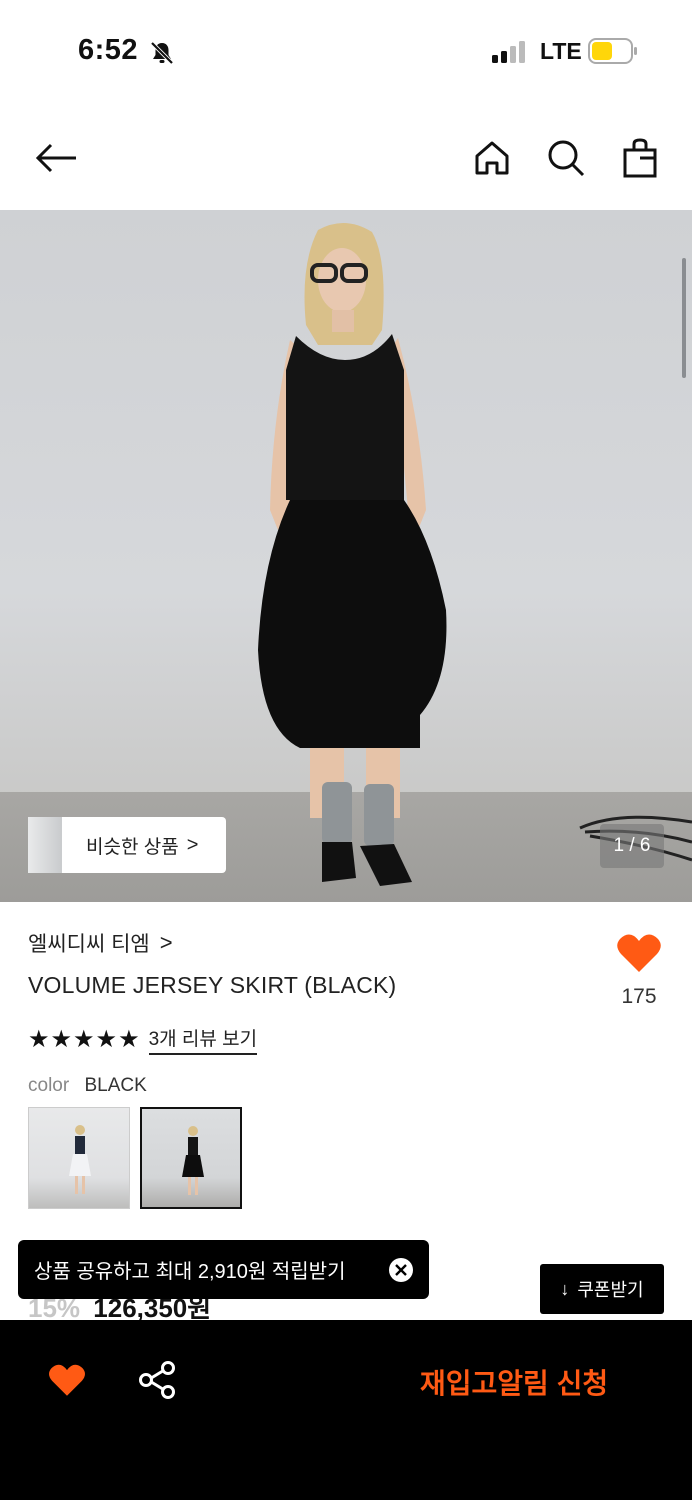 This screenshot has height=1500, width=692. Describe the element at coordinates (115, 1085) in the screenshot. I see `color-value: BLACK` at that location.